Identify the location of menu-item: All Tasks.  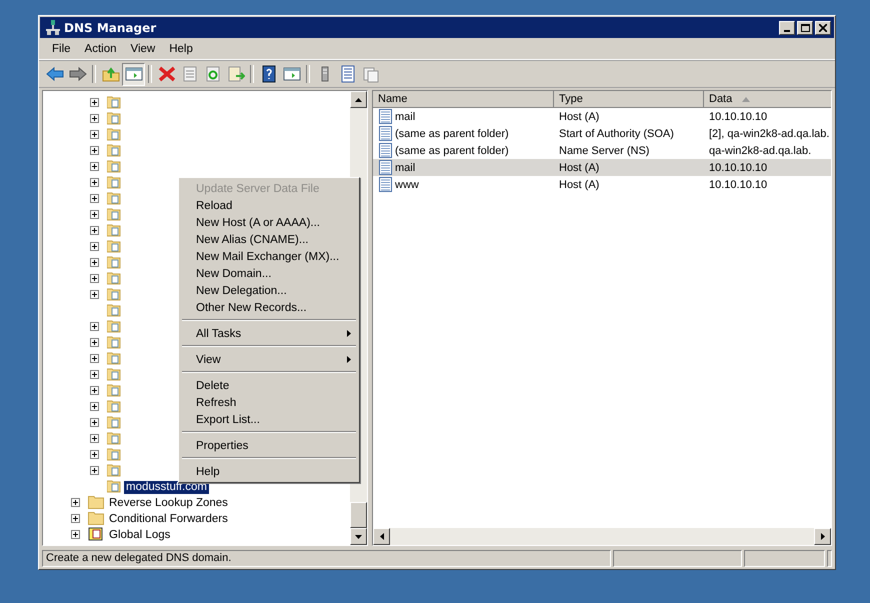
(269, 333).